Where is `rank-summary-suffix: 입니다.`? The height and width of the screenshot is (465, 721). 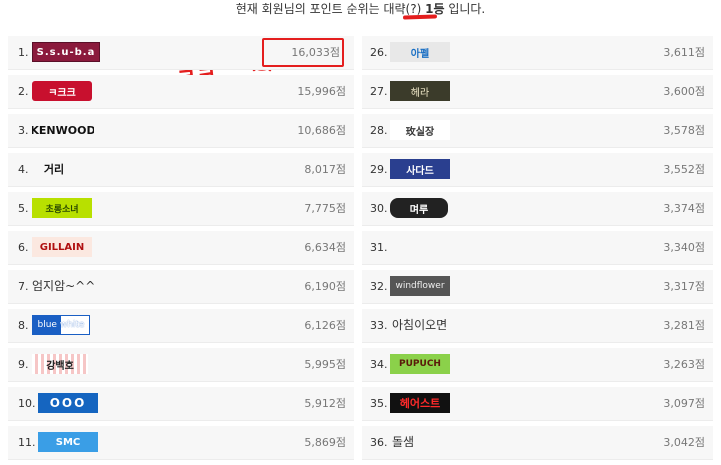 rank-summary-suffix: 입니다. is located at coordinates (465, 9).